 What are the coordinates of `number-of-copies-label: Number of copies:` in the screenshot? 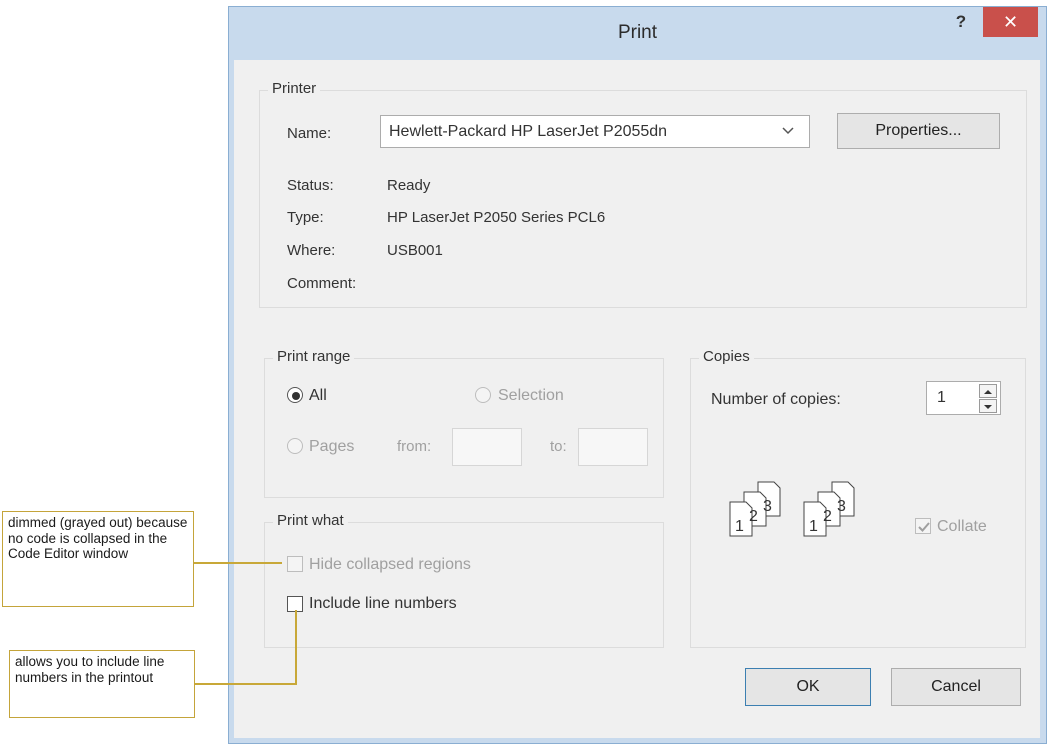 It's located at (776, 399).